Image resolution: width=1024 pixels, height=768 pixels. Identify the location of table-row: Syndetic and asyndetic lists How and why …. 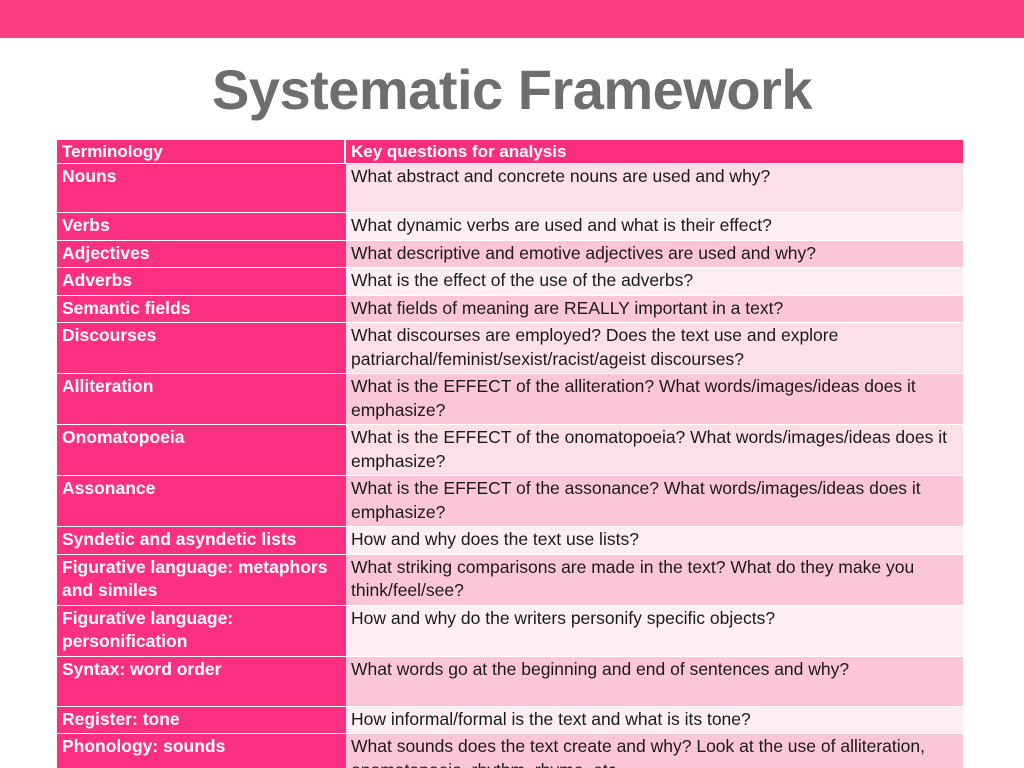
(510, 540).